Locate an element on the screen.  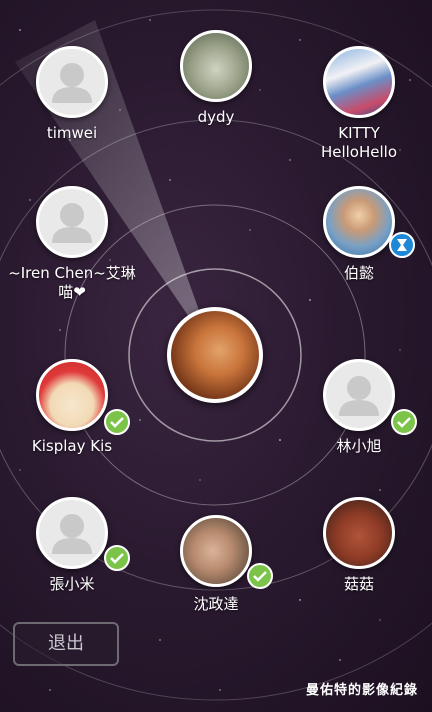
contact-kisplay: Kisplay Kis is located at coordinates (72, 407).